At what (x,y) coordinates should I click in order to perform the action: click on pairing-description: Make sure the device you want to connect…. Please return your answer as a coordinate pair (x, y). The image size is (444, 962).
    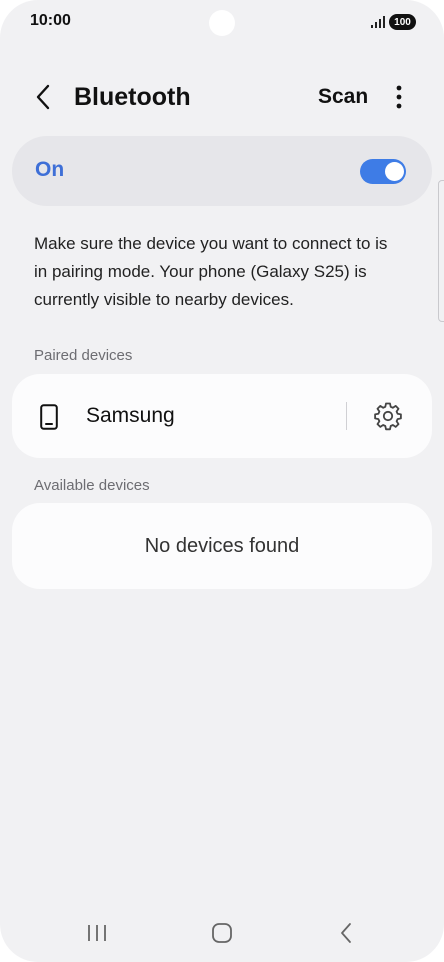
    Looking at the image, I should click on (211, 271).